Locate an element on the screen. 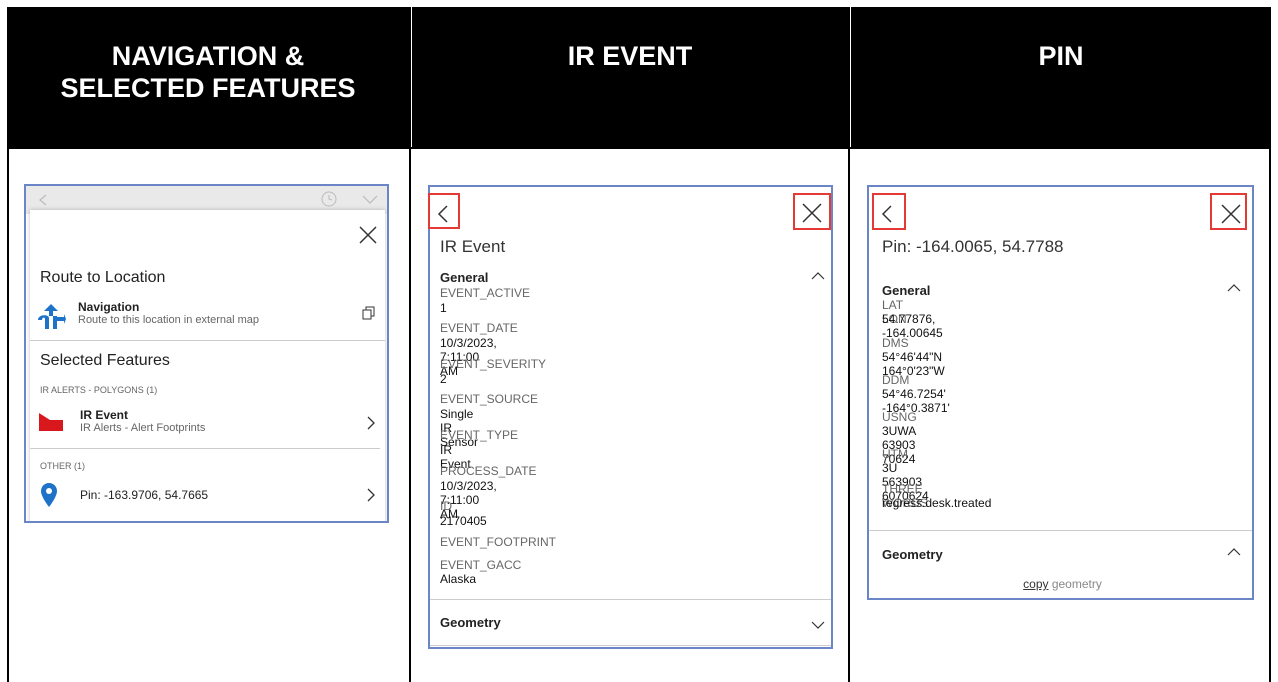 The image size is (1278, 682). header-navigation-label: NAVIGATION & SELECTED FEATURES is located at coordinates (208, 72).